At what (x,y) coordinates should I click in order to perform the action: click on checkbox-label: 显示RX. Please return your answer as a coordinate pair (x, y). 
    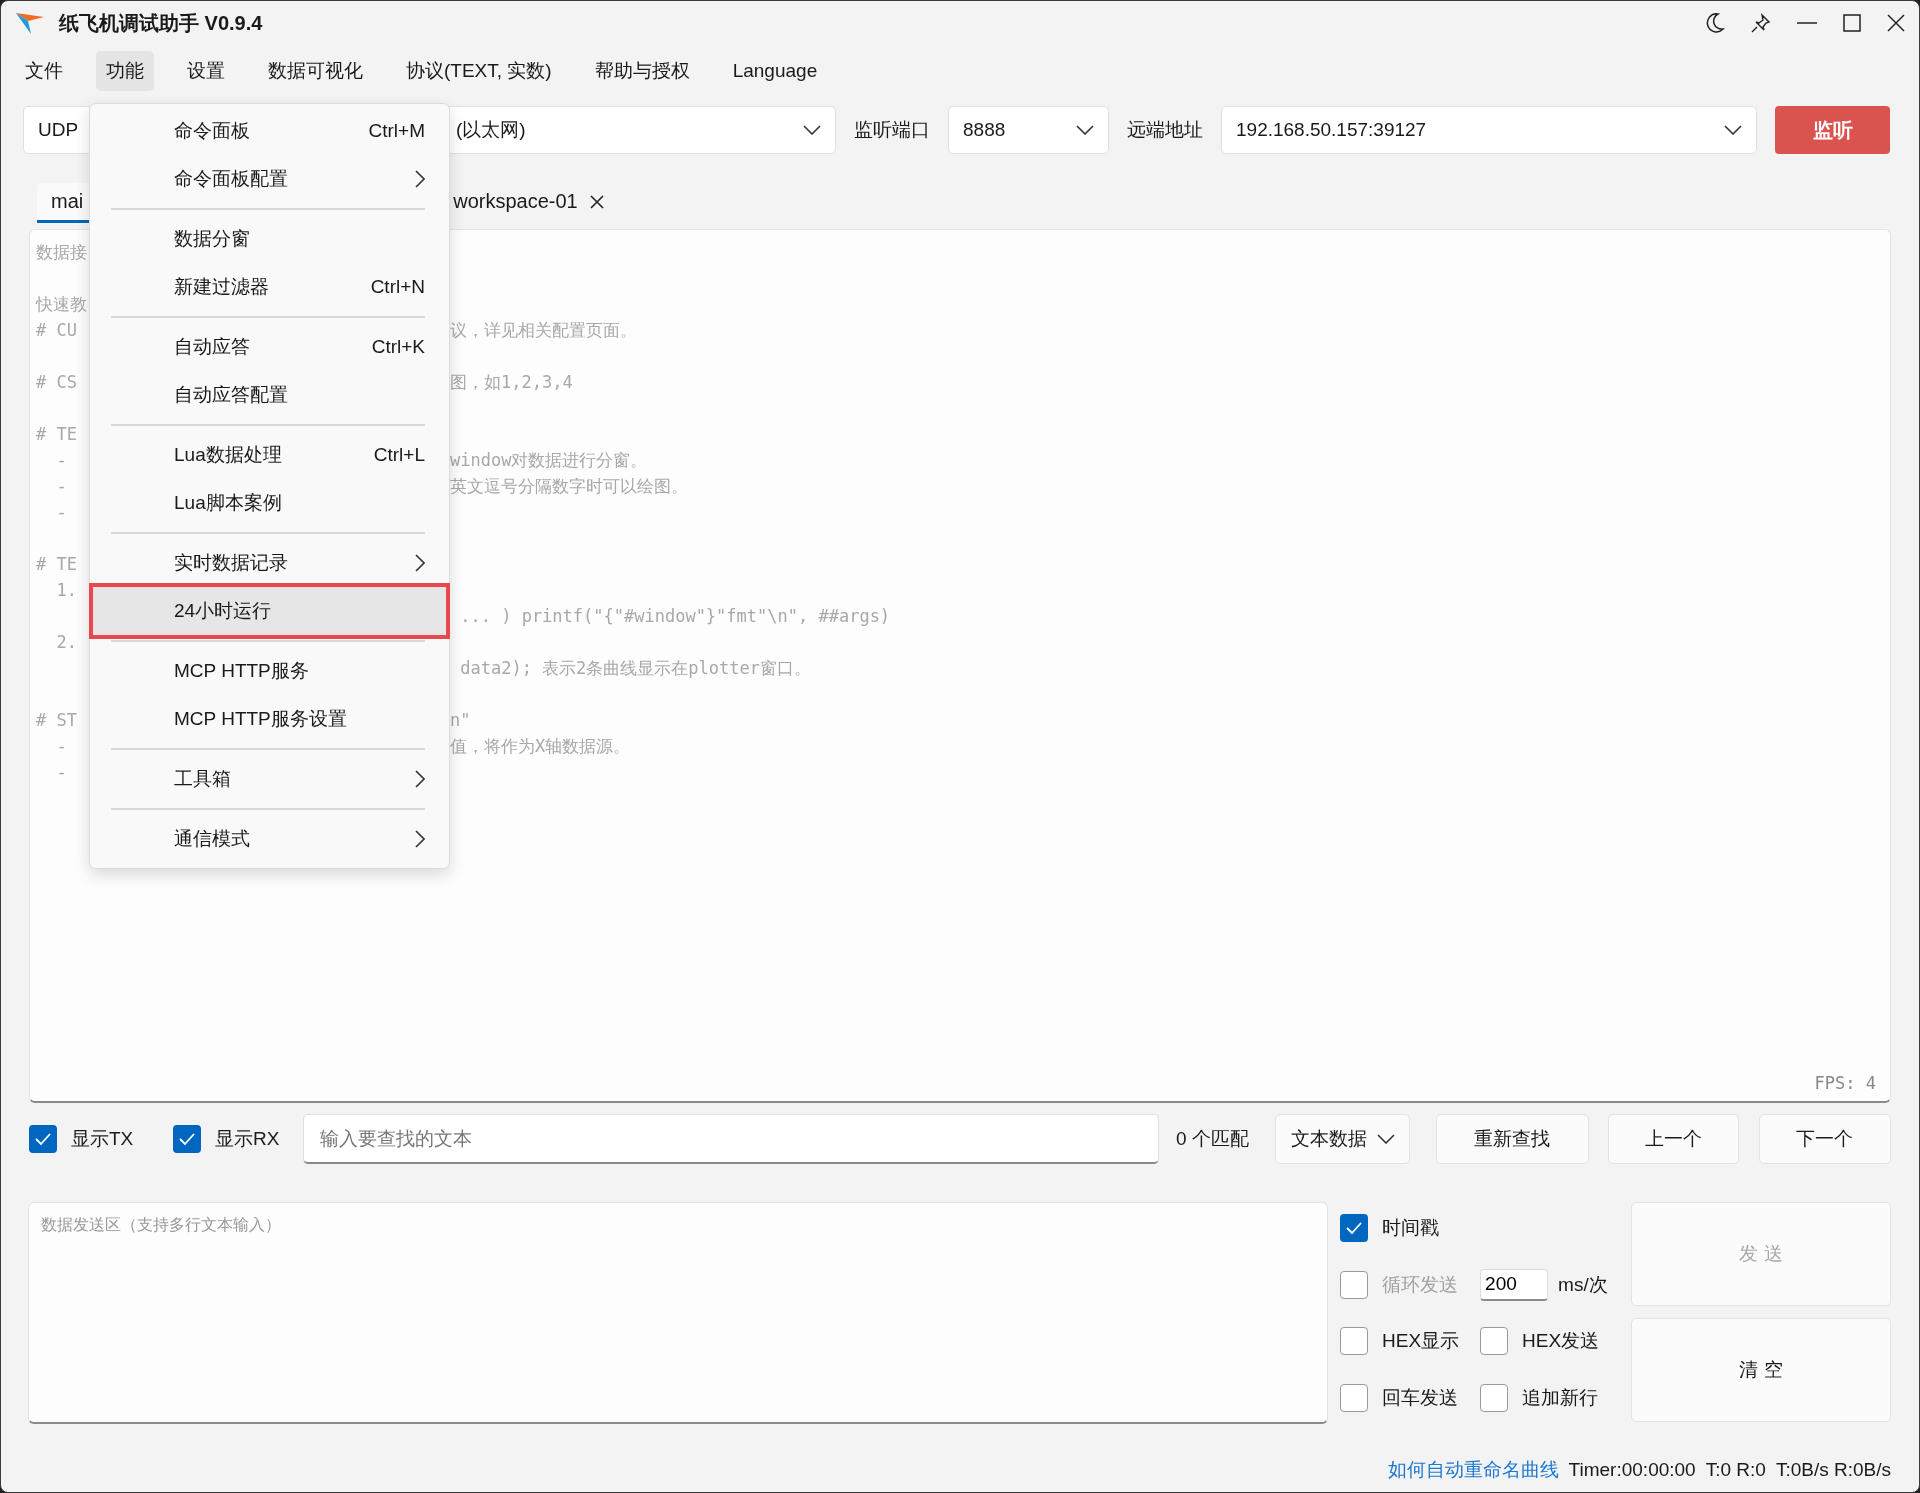
    Looking at the image, I should click on (247, 1139).